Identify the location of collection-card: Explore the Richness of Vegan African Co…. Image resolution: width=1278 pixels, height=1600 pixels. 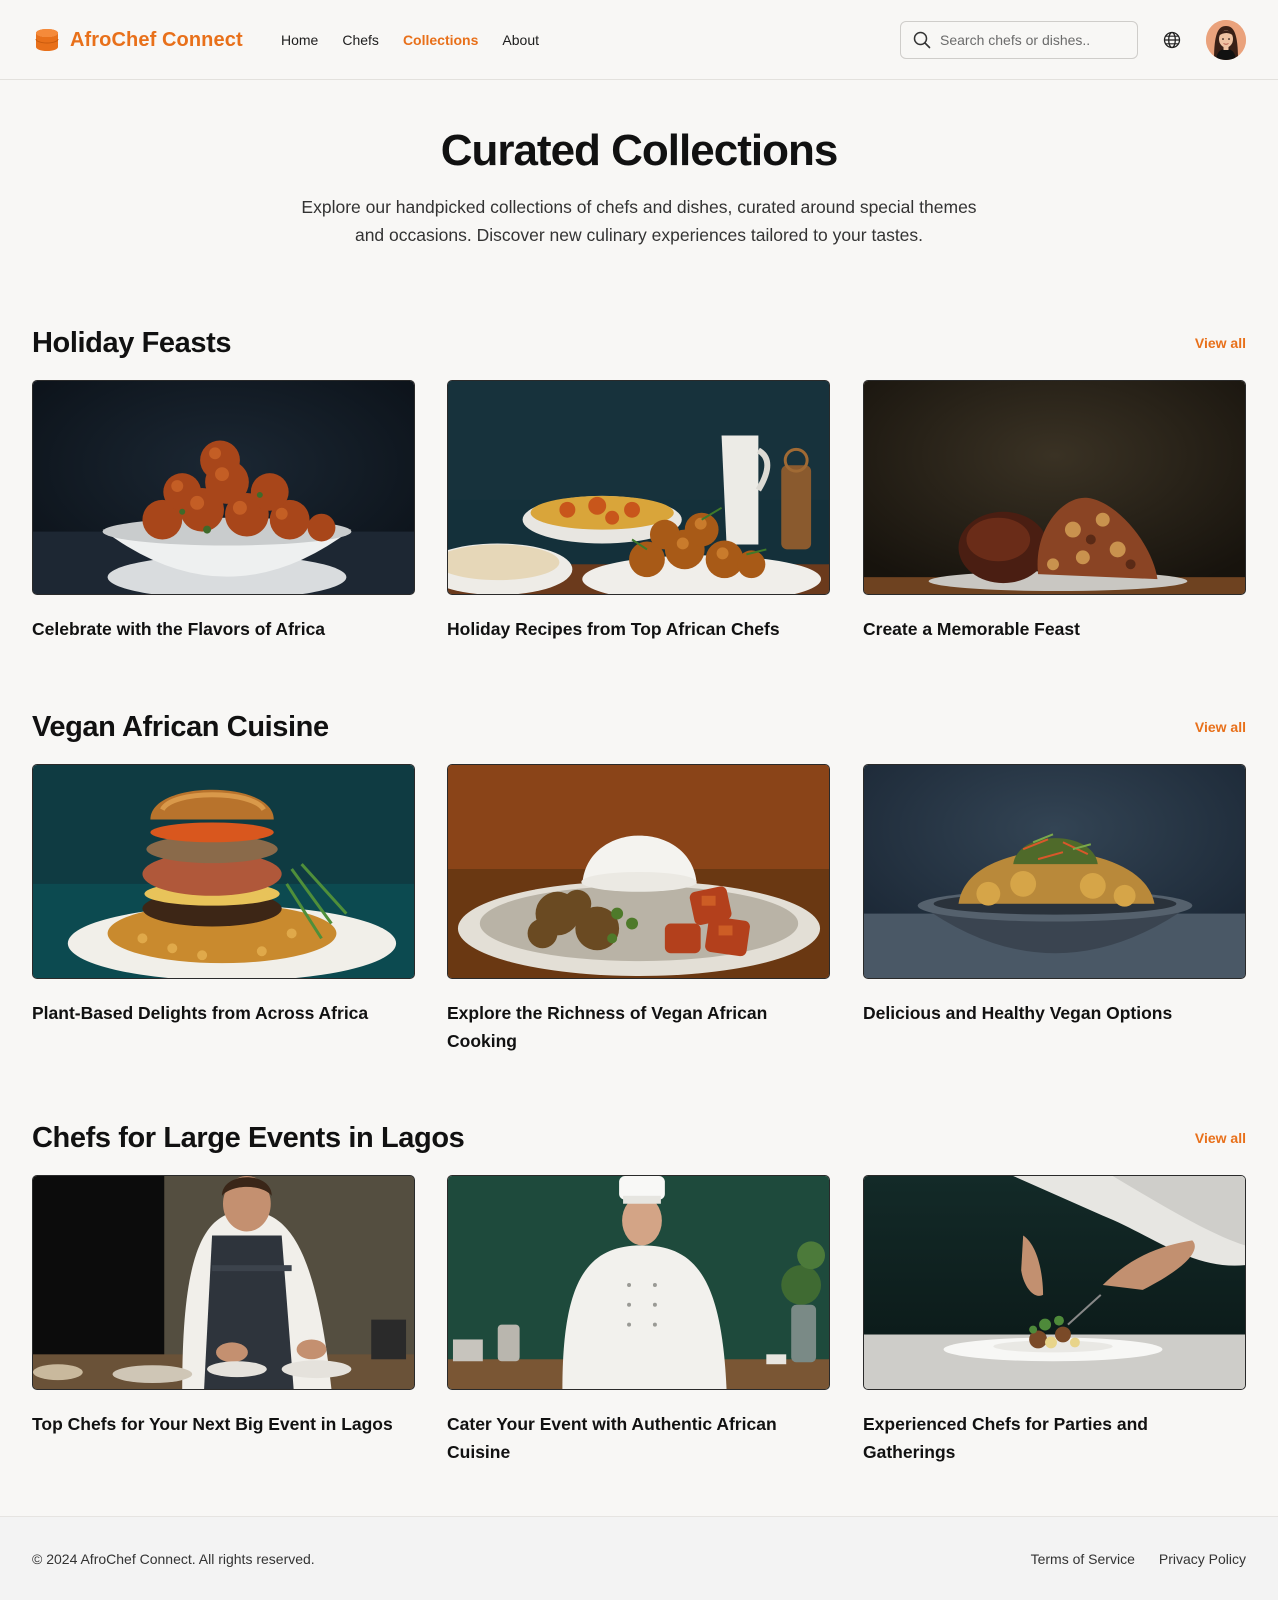
(638, 909).